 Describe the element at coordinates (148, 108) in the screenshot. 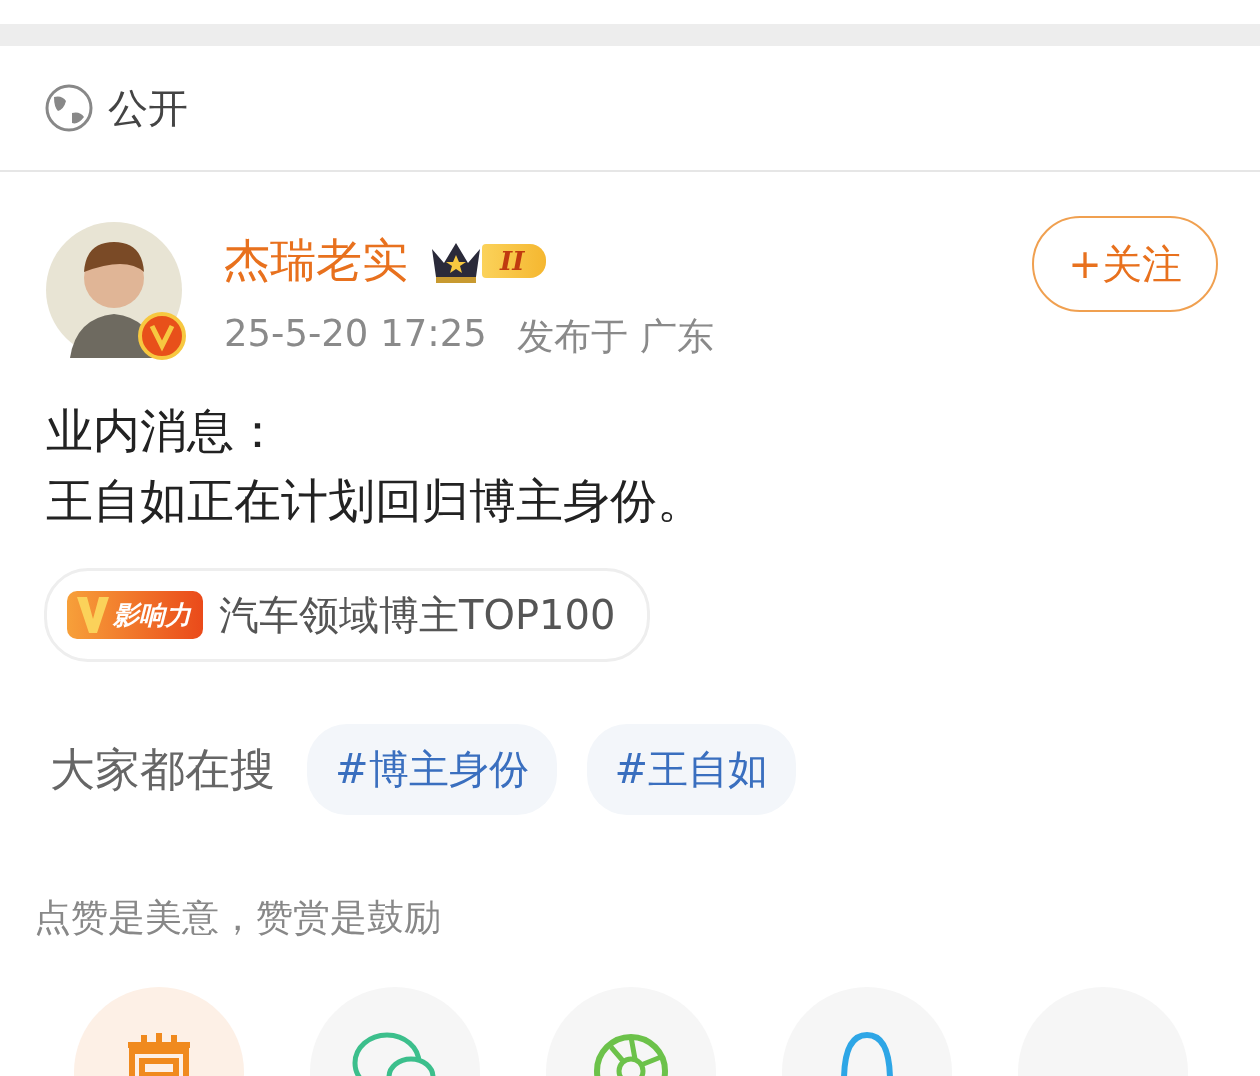

I see `visibility-label: 公开` at that location.